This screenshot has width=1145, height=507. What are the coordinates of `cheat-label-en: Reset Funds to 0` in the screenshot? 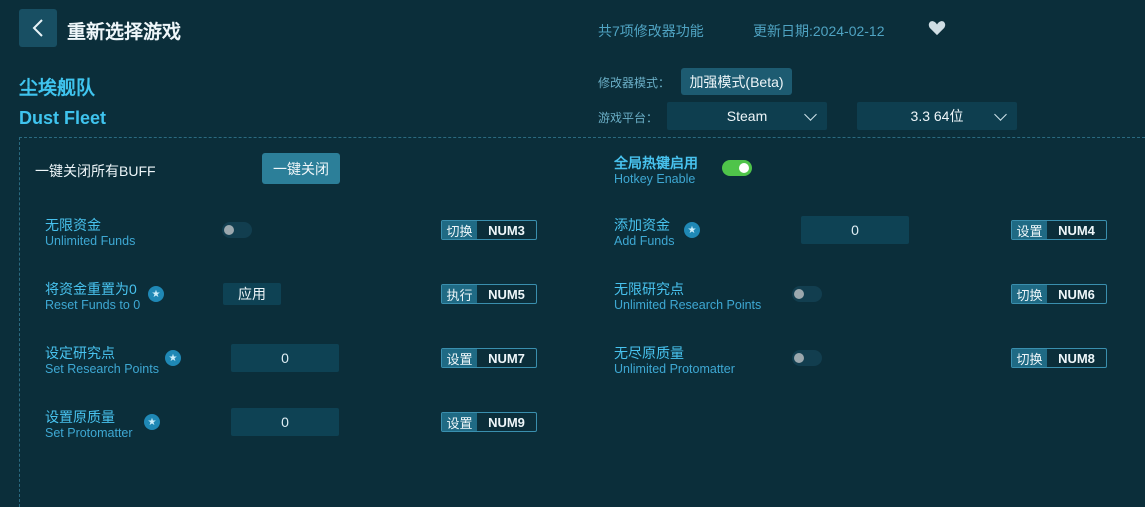 It's located at (93, 305).